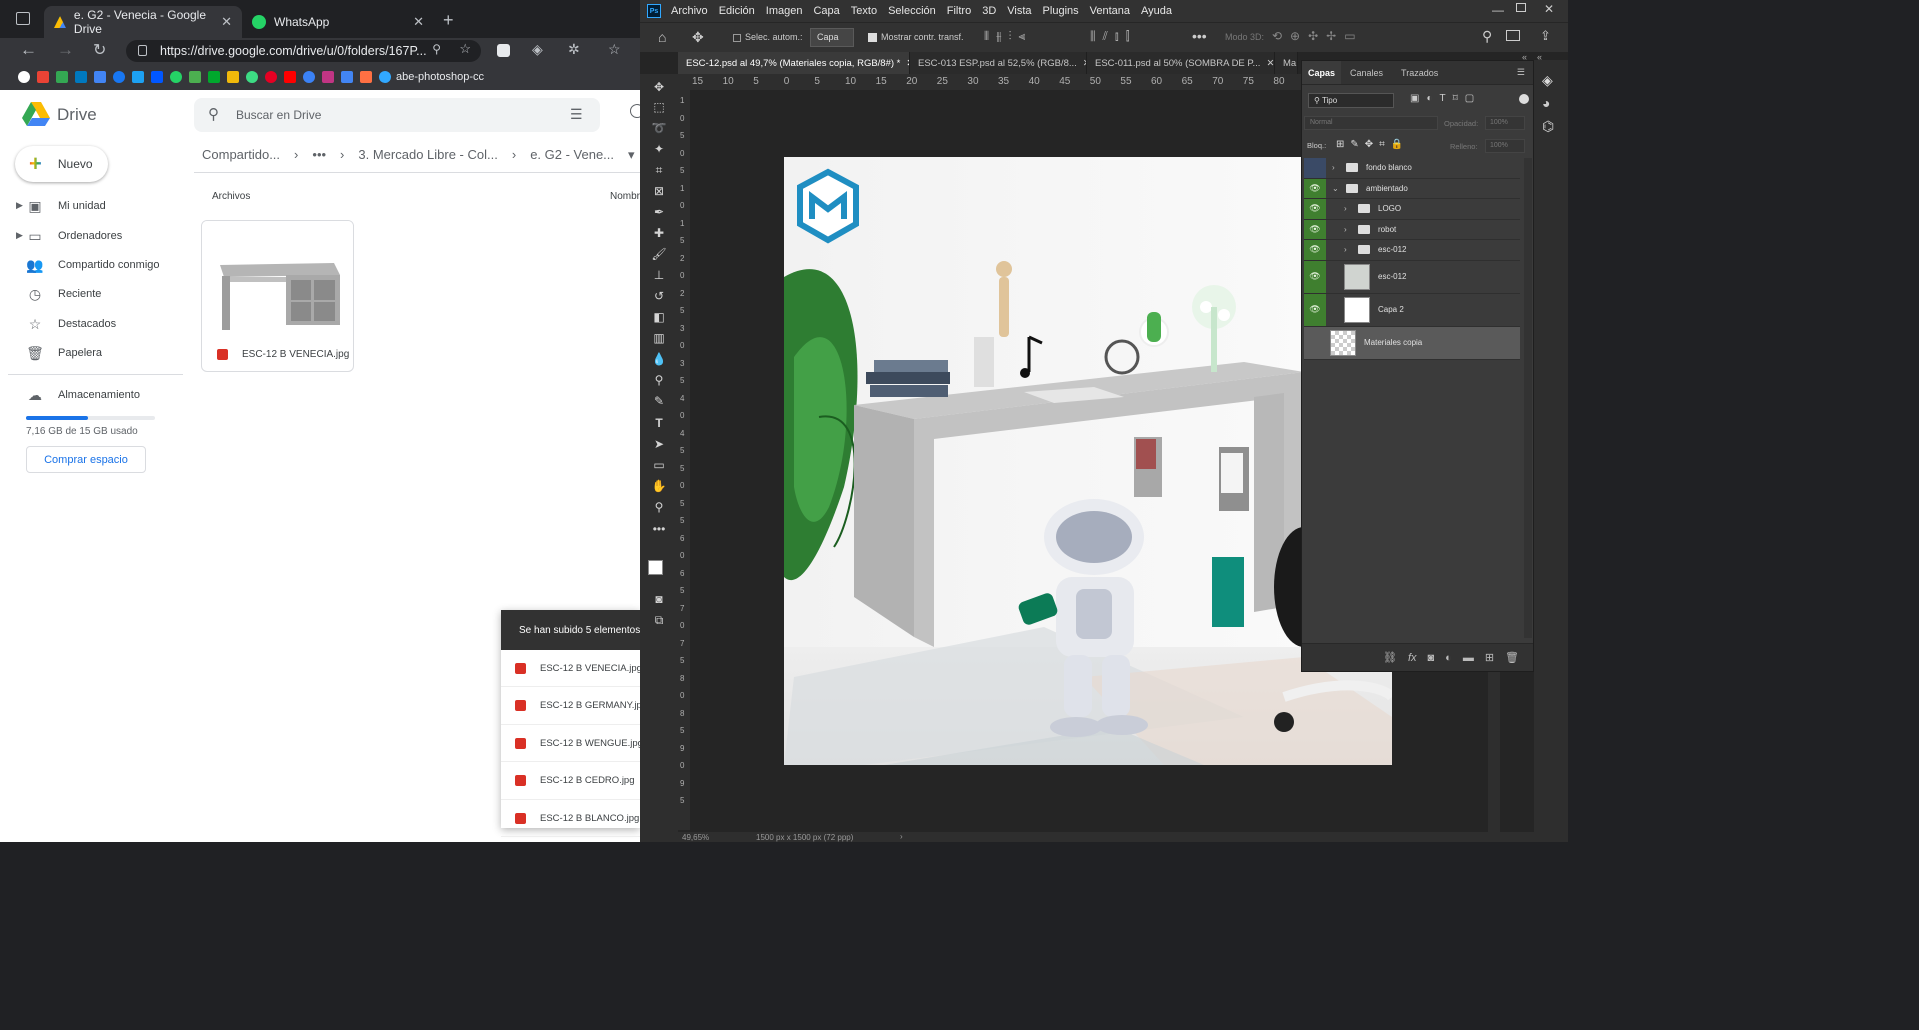 This screenshot has height=1030, width=1919. I want to click on layer-row: Materiales copia, so click(1412, 343).